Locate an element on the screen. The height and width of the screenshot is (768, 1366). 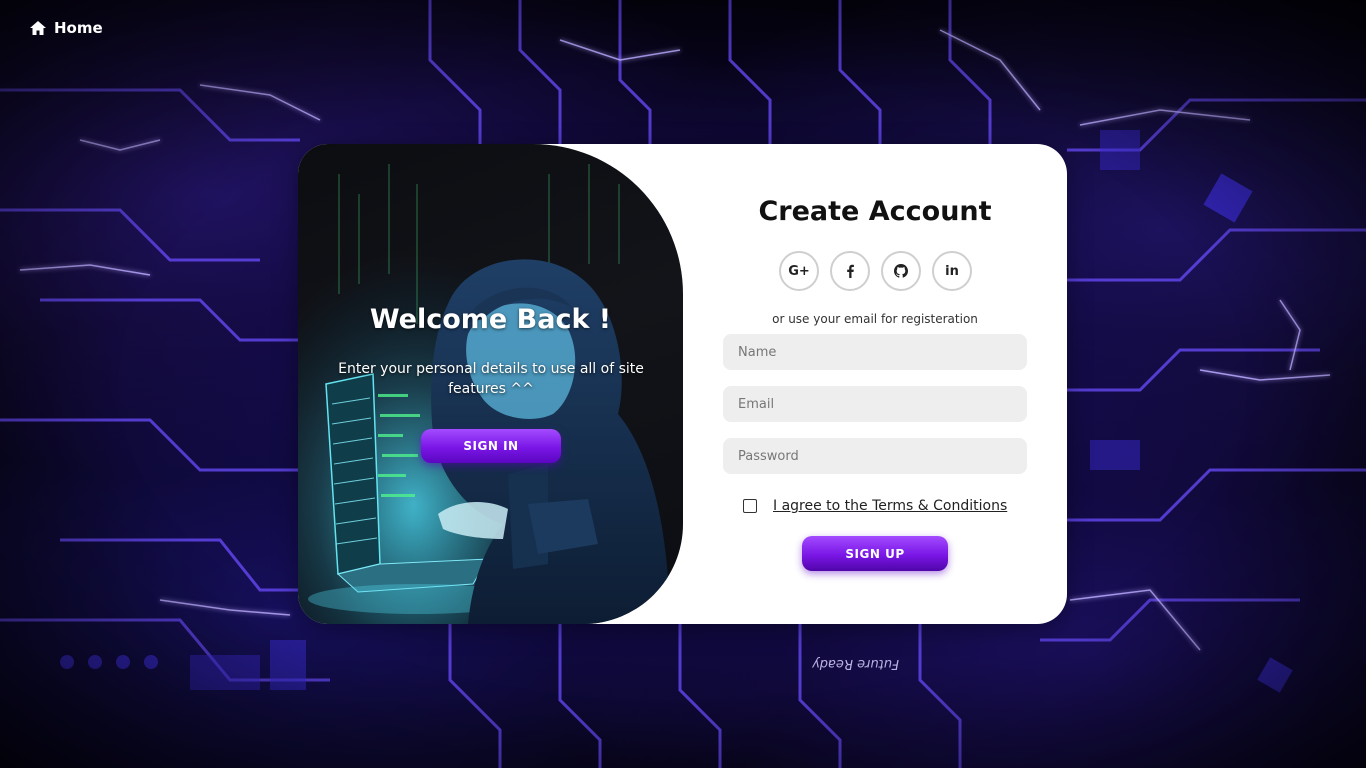
google-button: G+ is located at coordinates (799, 271).